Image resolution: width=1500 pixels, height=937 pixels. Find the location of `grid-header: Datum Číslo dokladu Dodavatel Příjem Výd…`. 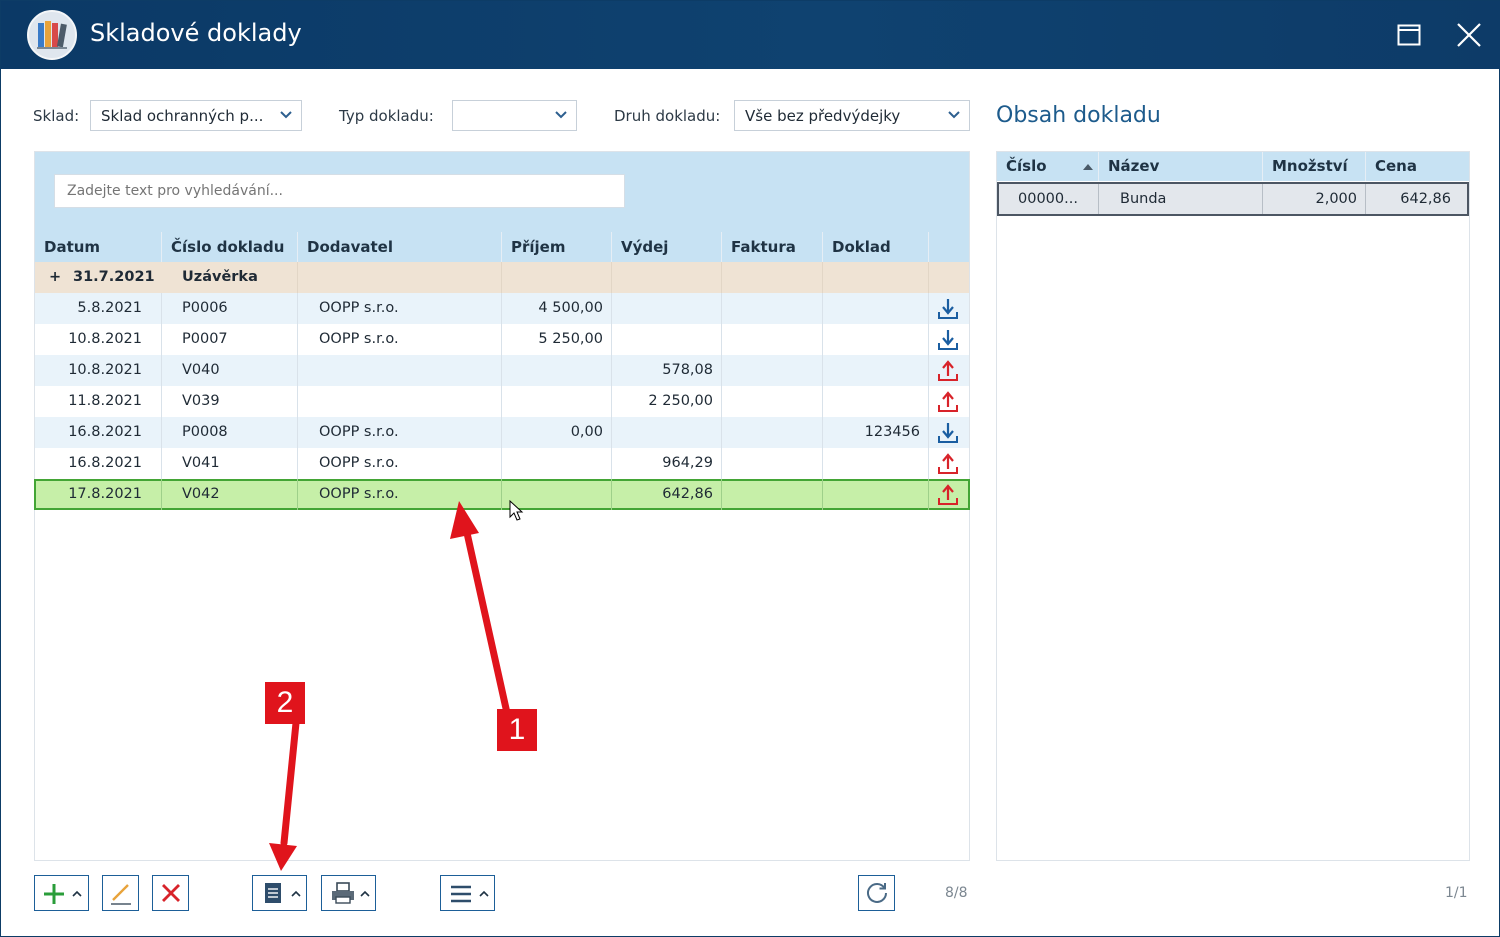

grid-header: Datum Číslo dokladu Dodavatel Příjem Výd… is located at coordinates (502, 247).